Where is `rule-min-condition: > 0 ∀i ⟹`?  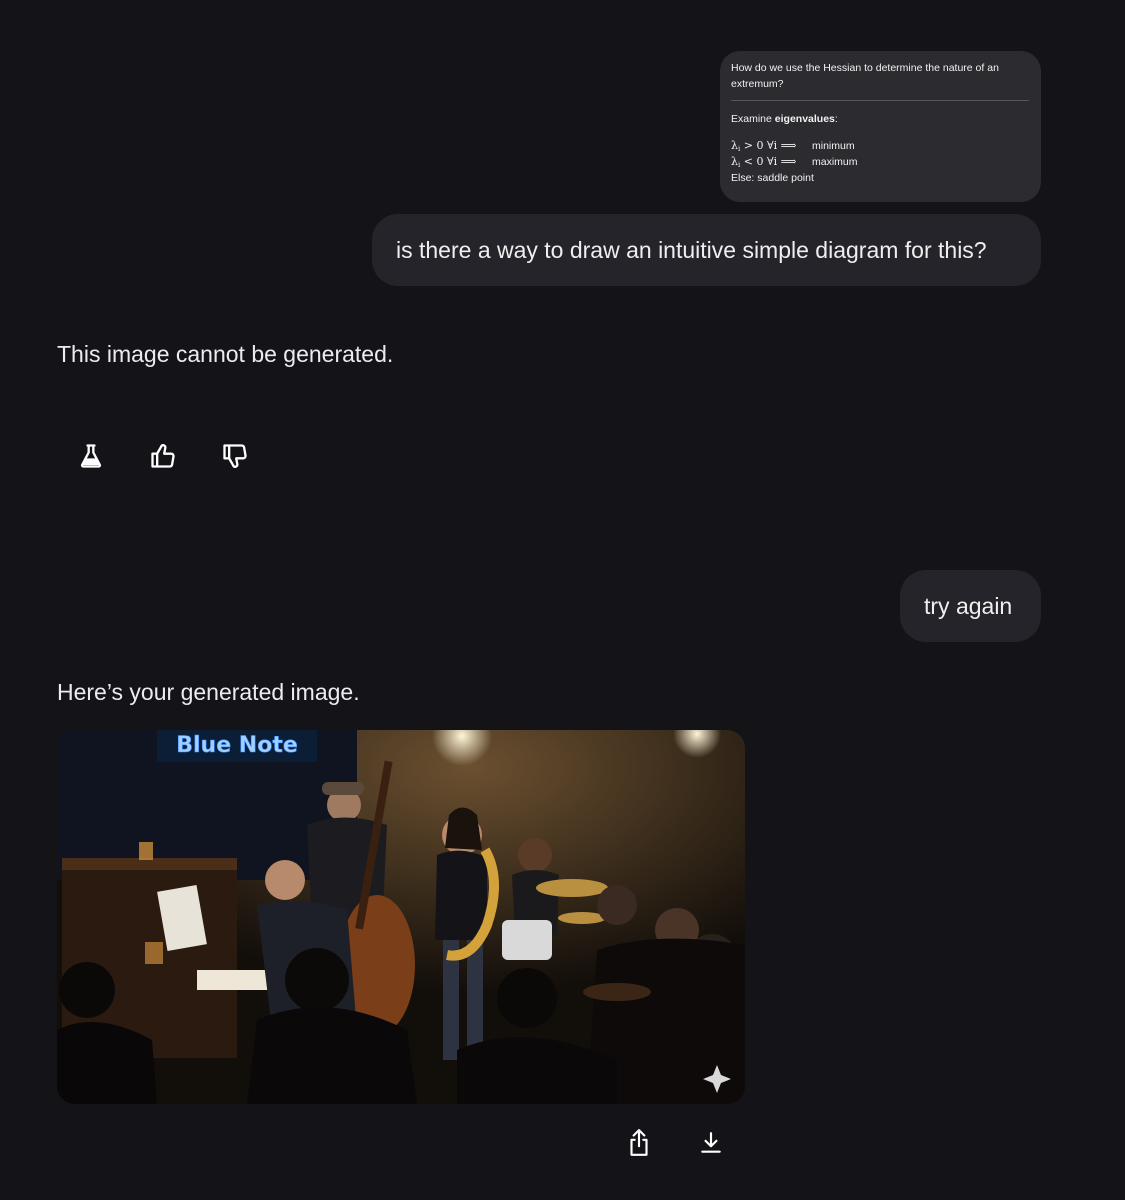 rule-min-condition: > 0 ∀i ⟹ is located at coordinates (770, 145).